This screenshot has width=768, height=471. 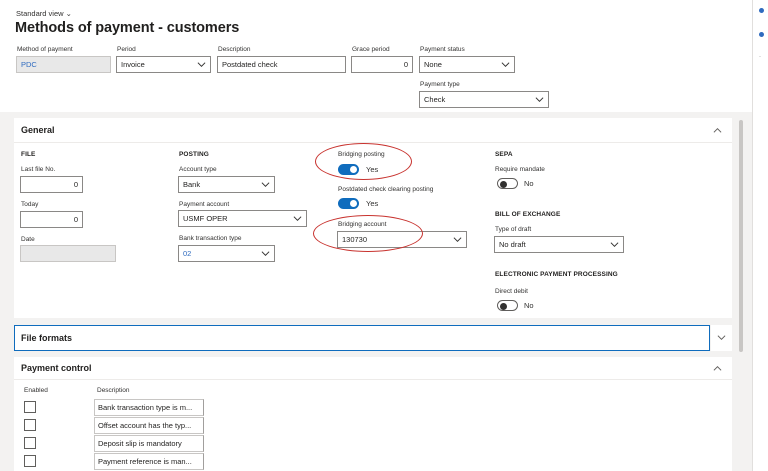 What do you see at coordinates (528, 214) in the screenshot?
I see `bill-of-exchange-heading: BILL OF EXCHANGE` at bounding box center [528, 214].